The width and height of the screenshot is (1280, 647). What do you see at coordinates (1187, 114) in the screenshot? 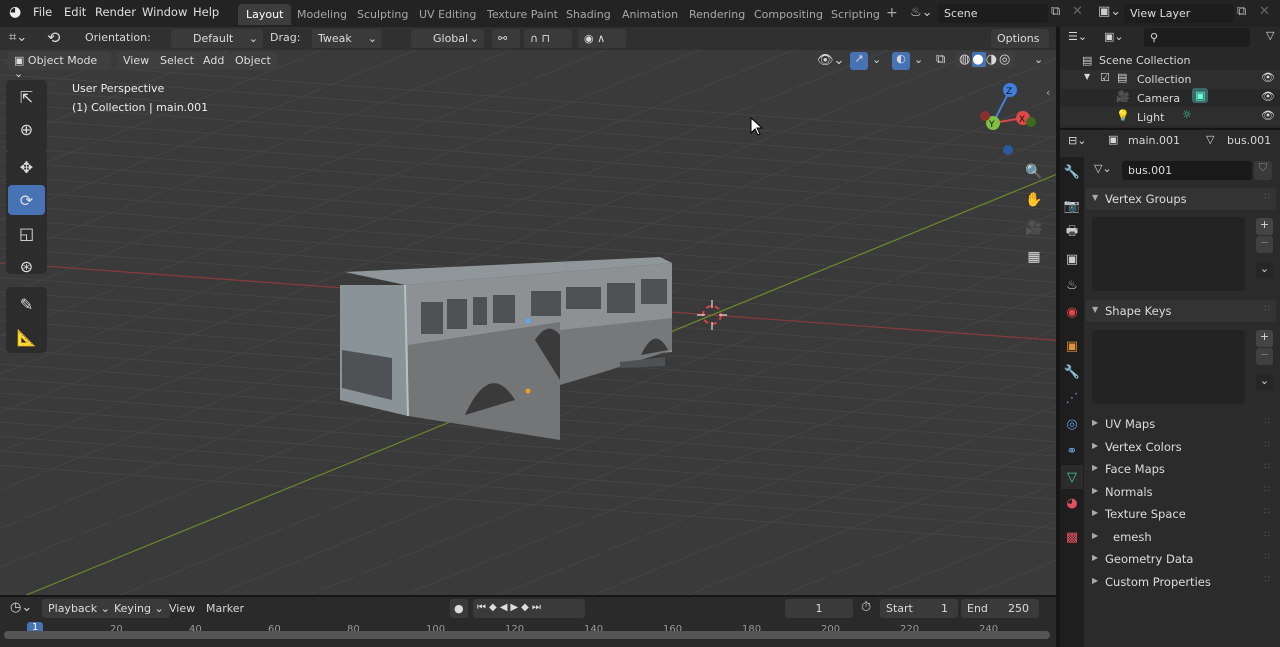
I see `light-data-icon: ☼` at bounding box center [1187, 114].